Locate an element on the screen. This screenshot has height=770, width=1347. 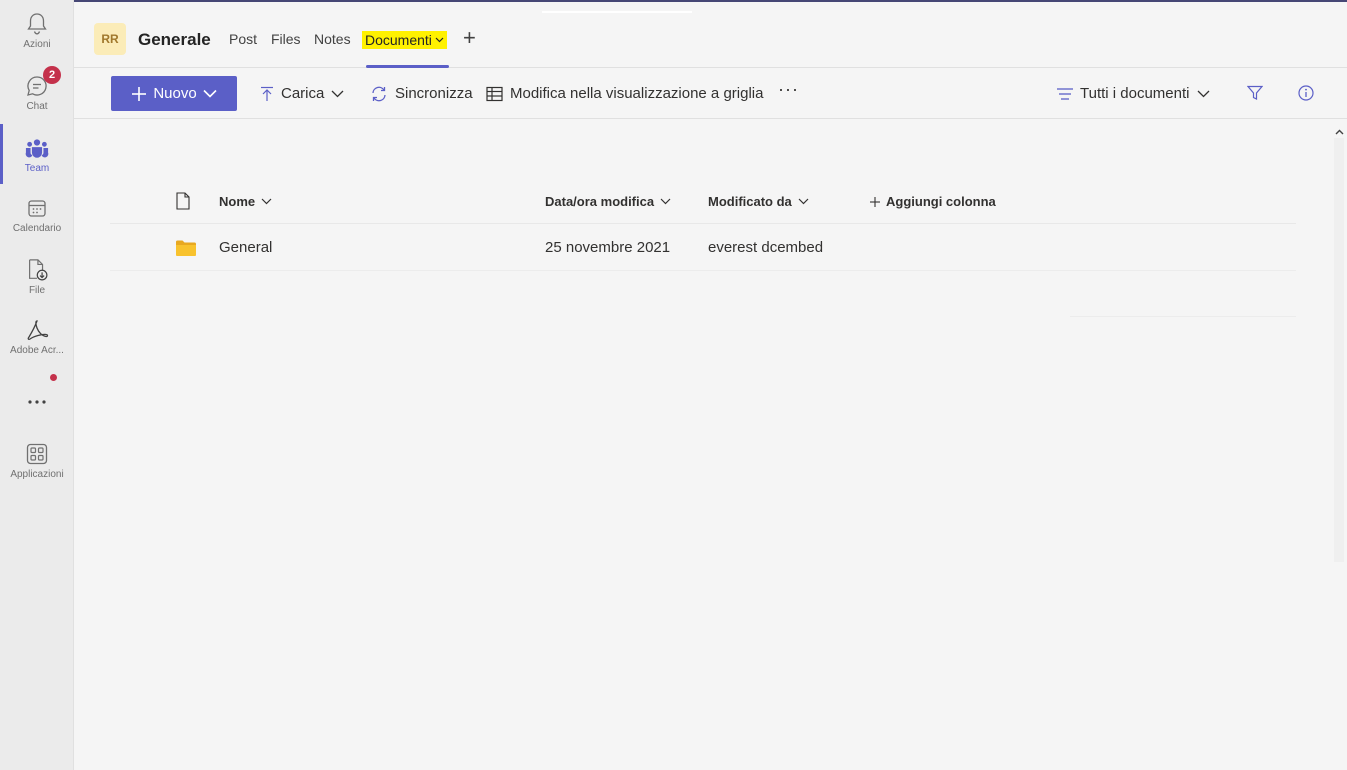
add-column-label: Aggiungi colonna is located at coordinates (941, 201).